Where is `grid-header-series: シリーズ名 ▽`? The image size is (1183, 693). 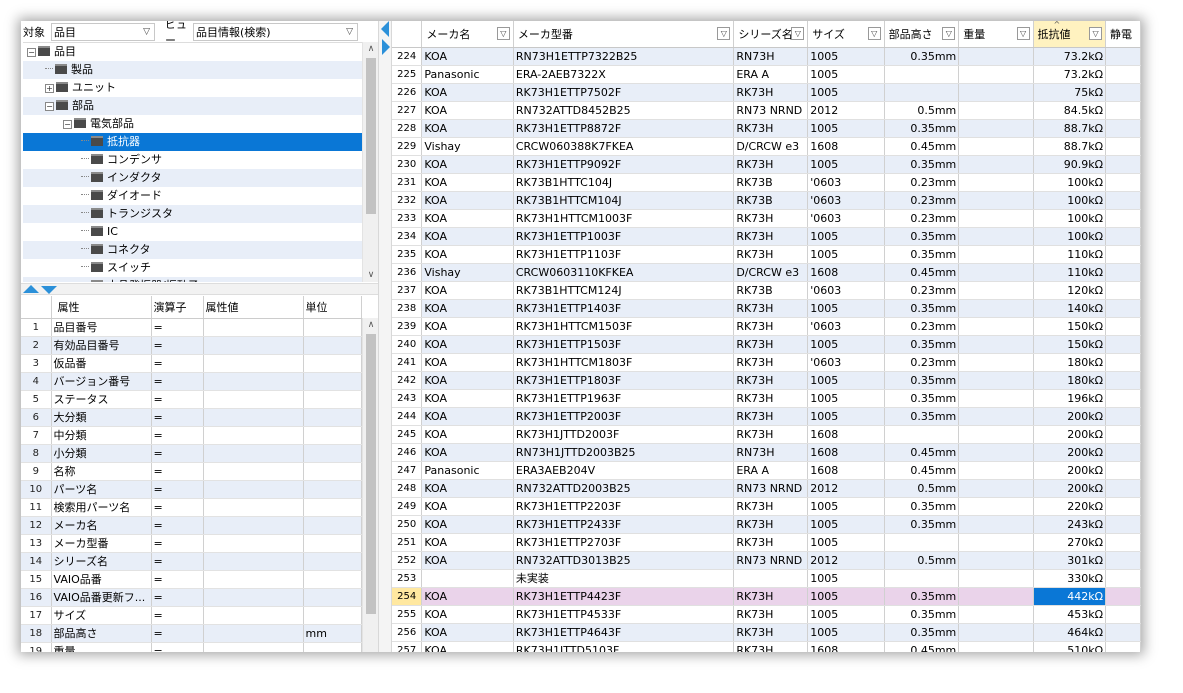
grid-header-series: シリーズ名 ▽ is located at coordinates (771, 34).